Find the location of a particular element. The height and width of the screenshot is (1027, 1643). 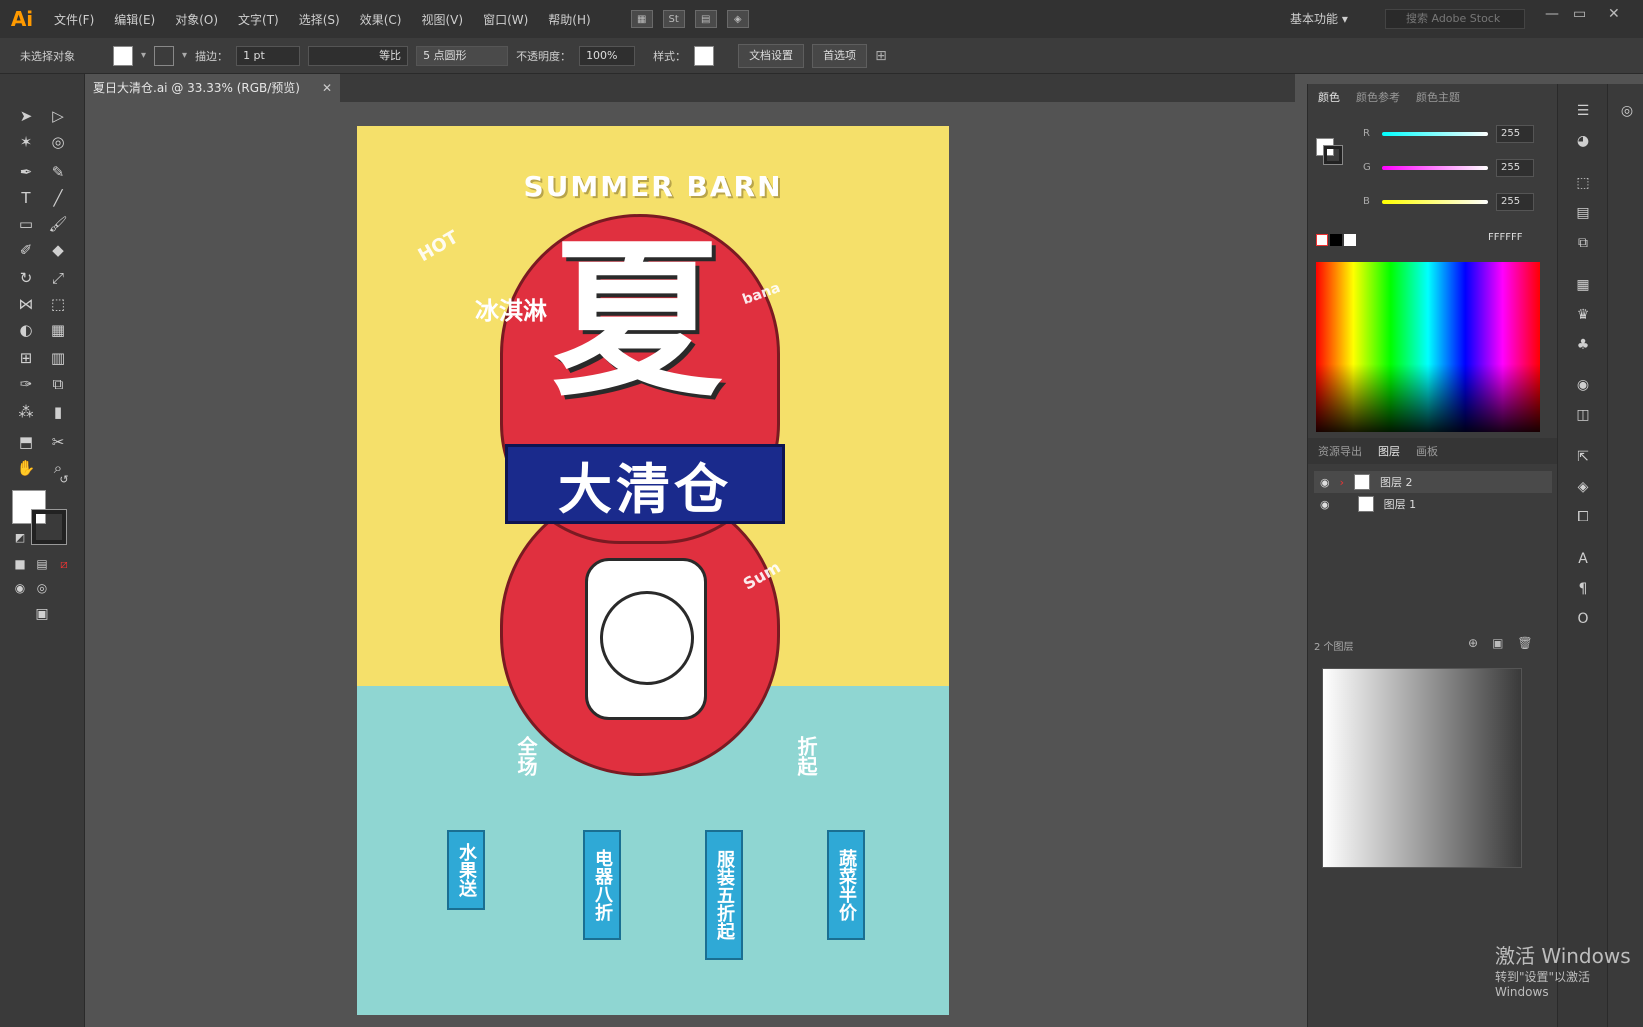

slice-tool-icon: ✂ is located at coordinates (58, 442).